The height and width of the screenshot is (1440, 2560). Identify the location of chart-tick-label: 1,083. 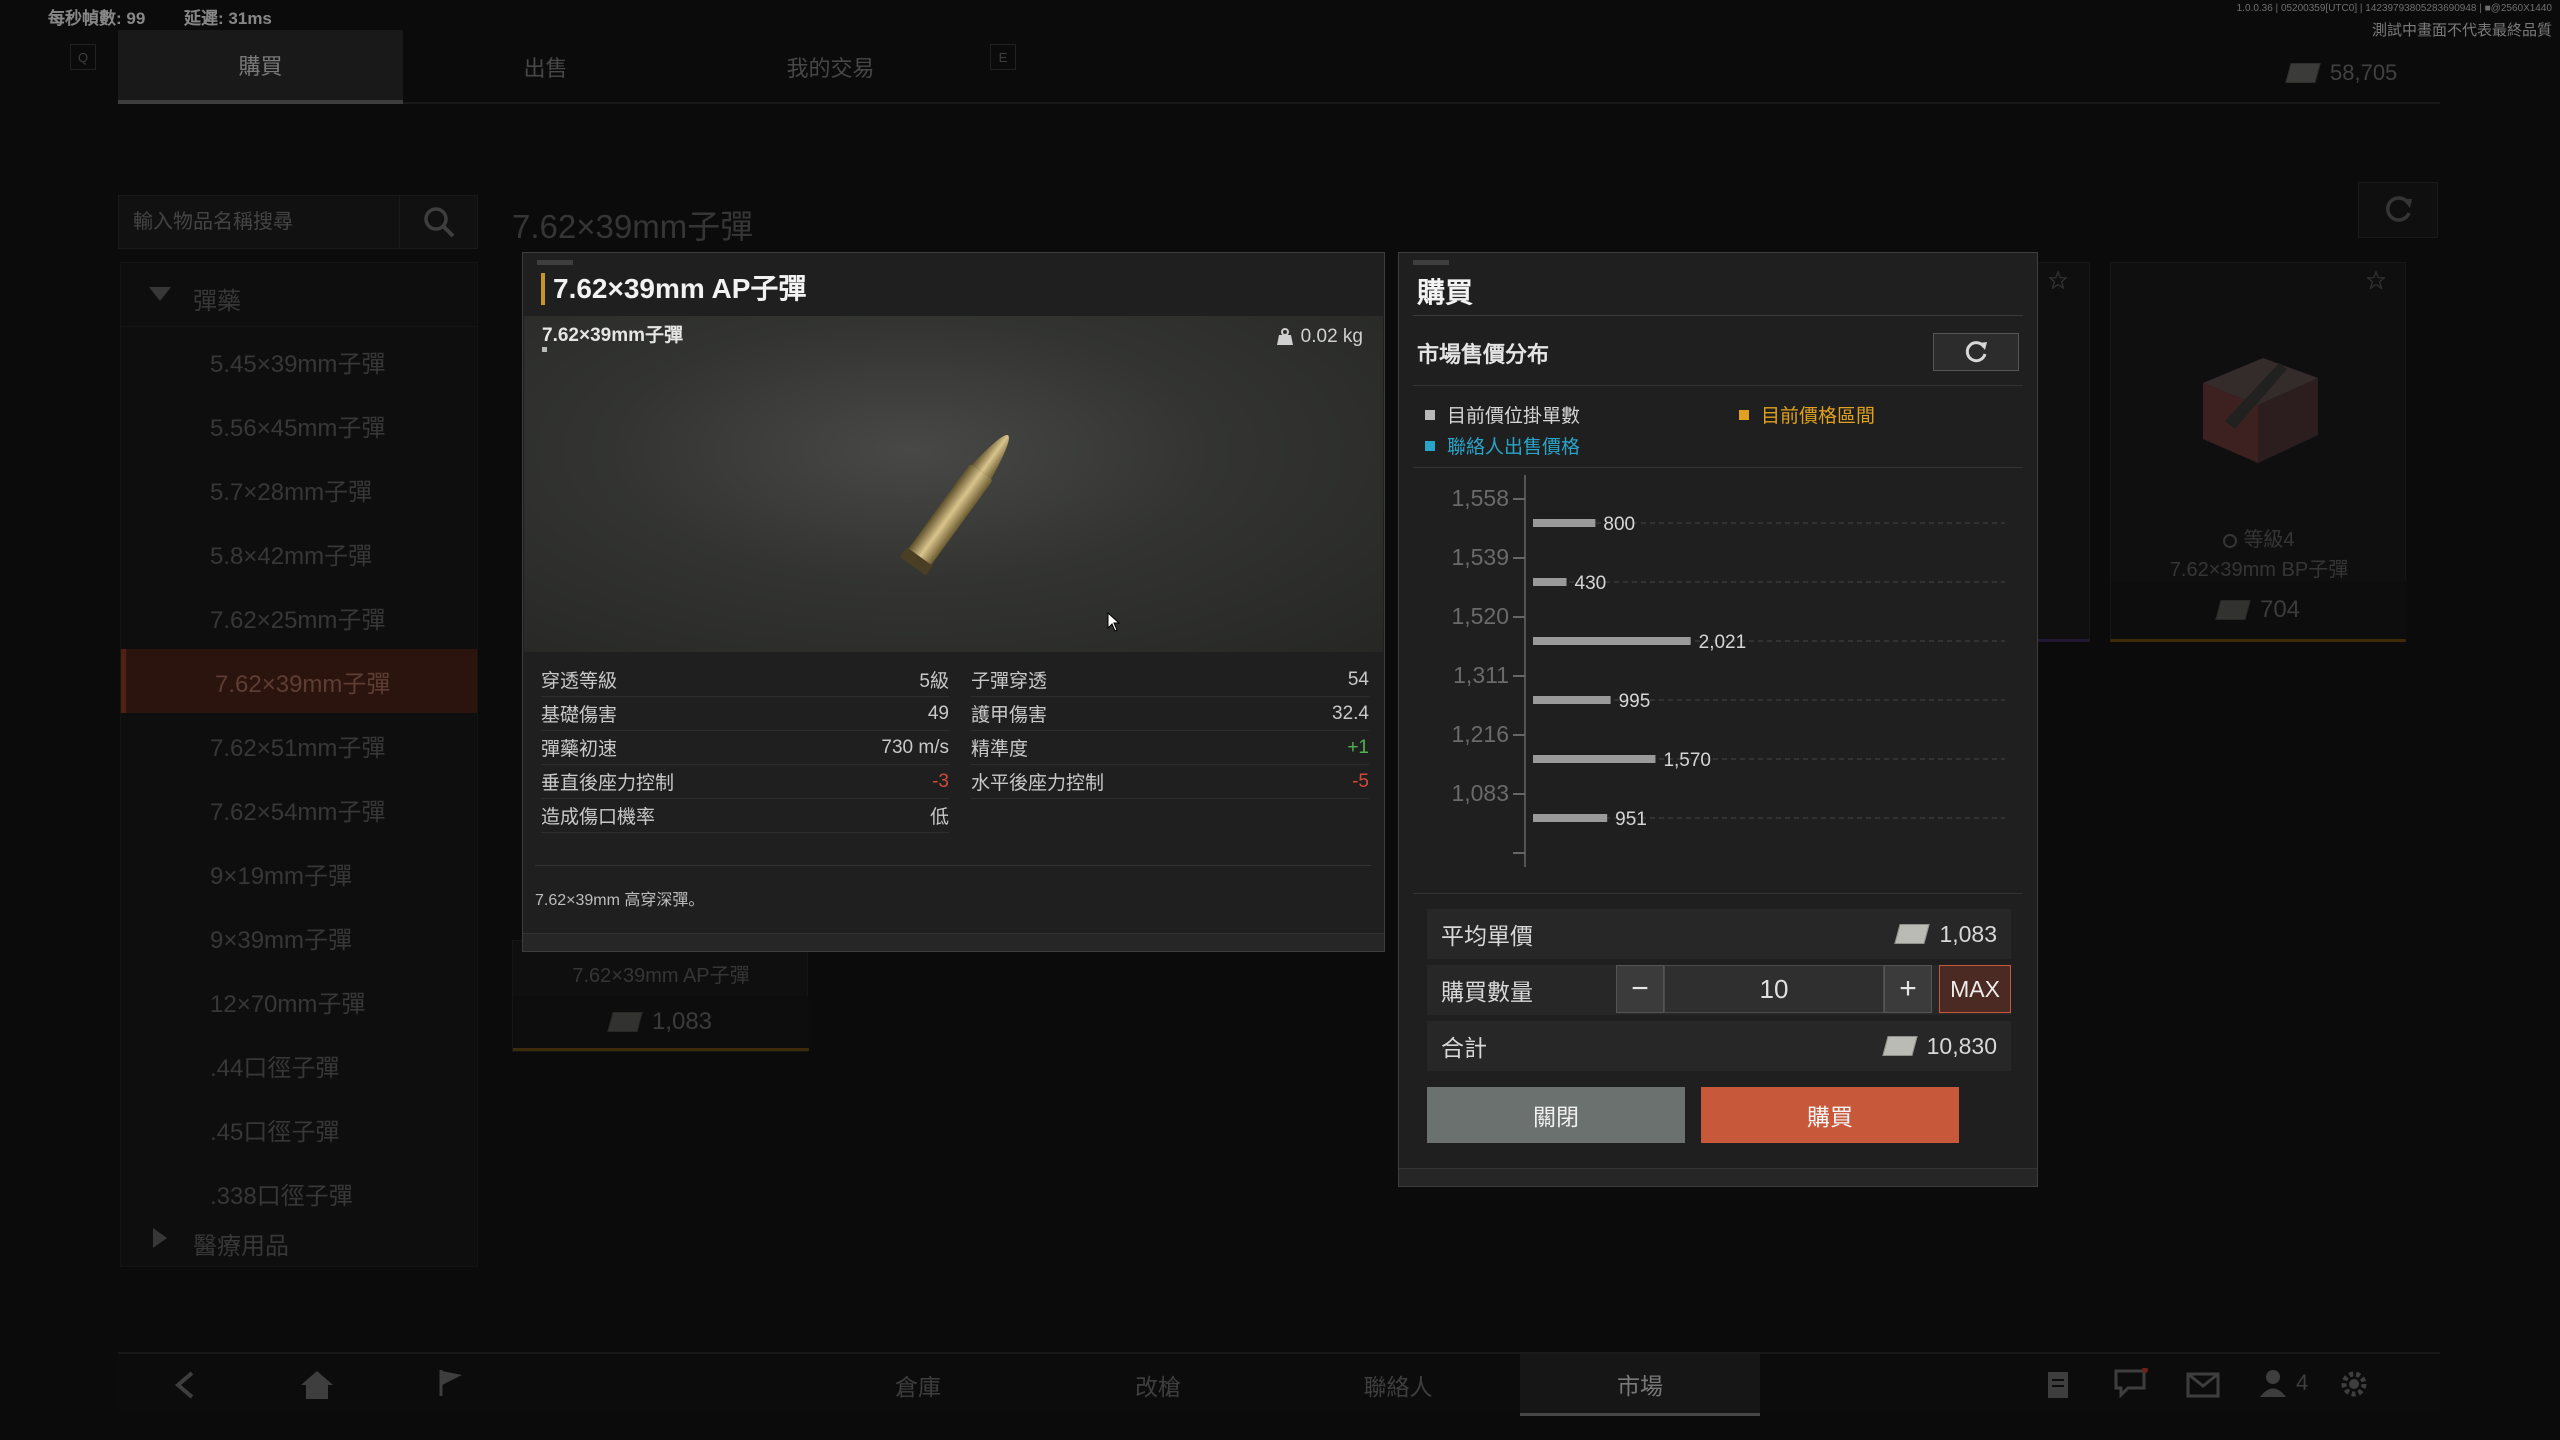
(1480, 793).